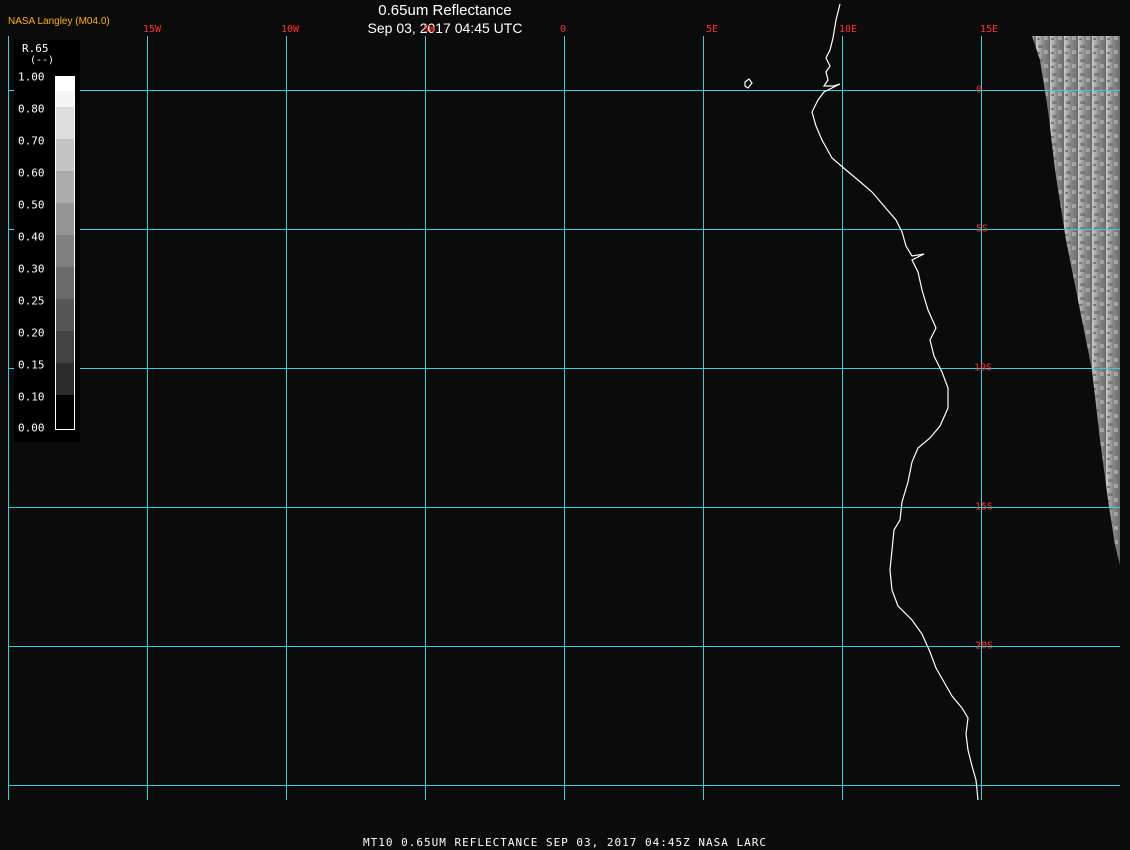 This screenshot has height=850, width=1130. Describe the element at coordinates (445, 28) in the screenshot. I see `image-timestamp: Sep 03, 2017 04:45 UTC` at that location.